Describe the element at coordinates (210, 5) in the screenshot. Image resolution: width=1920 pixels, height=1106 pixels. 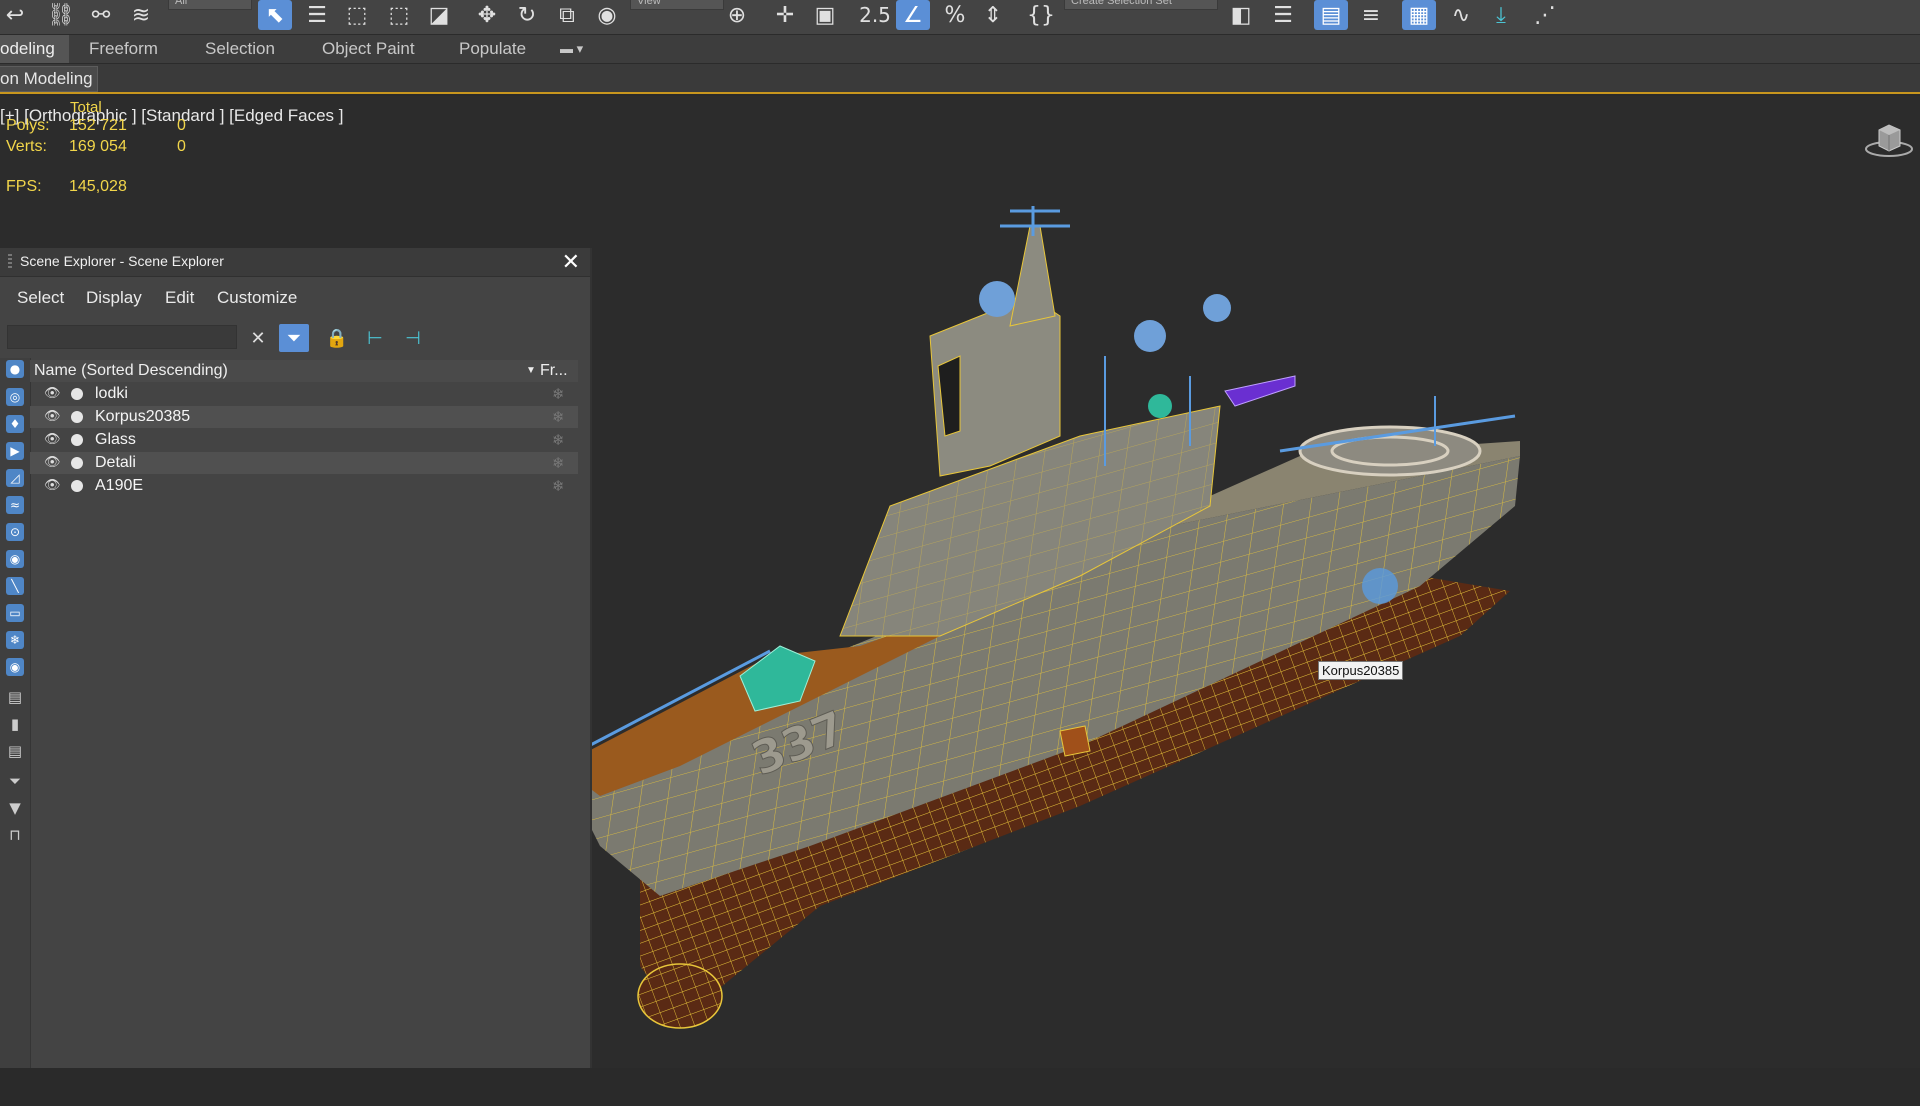
I see `selection-filter-dropdown: All` at that location.